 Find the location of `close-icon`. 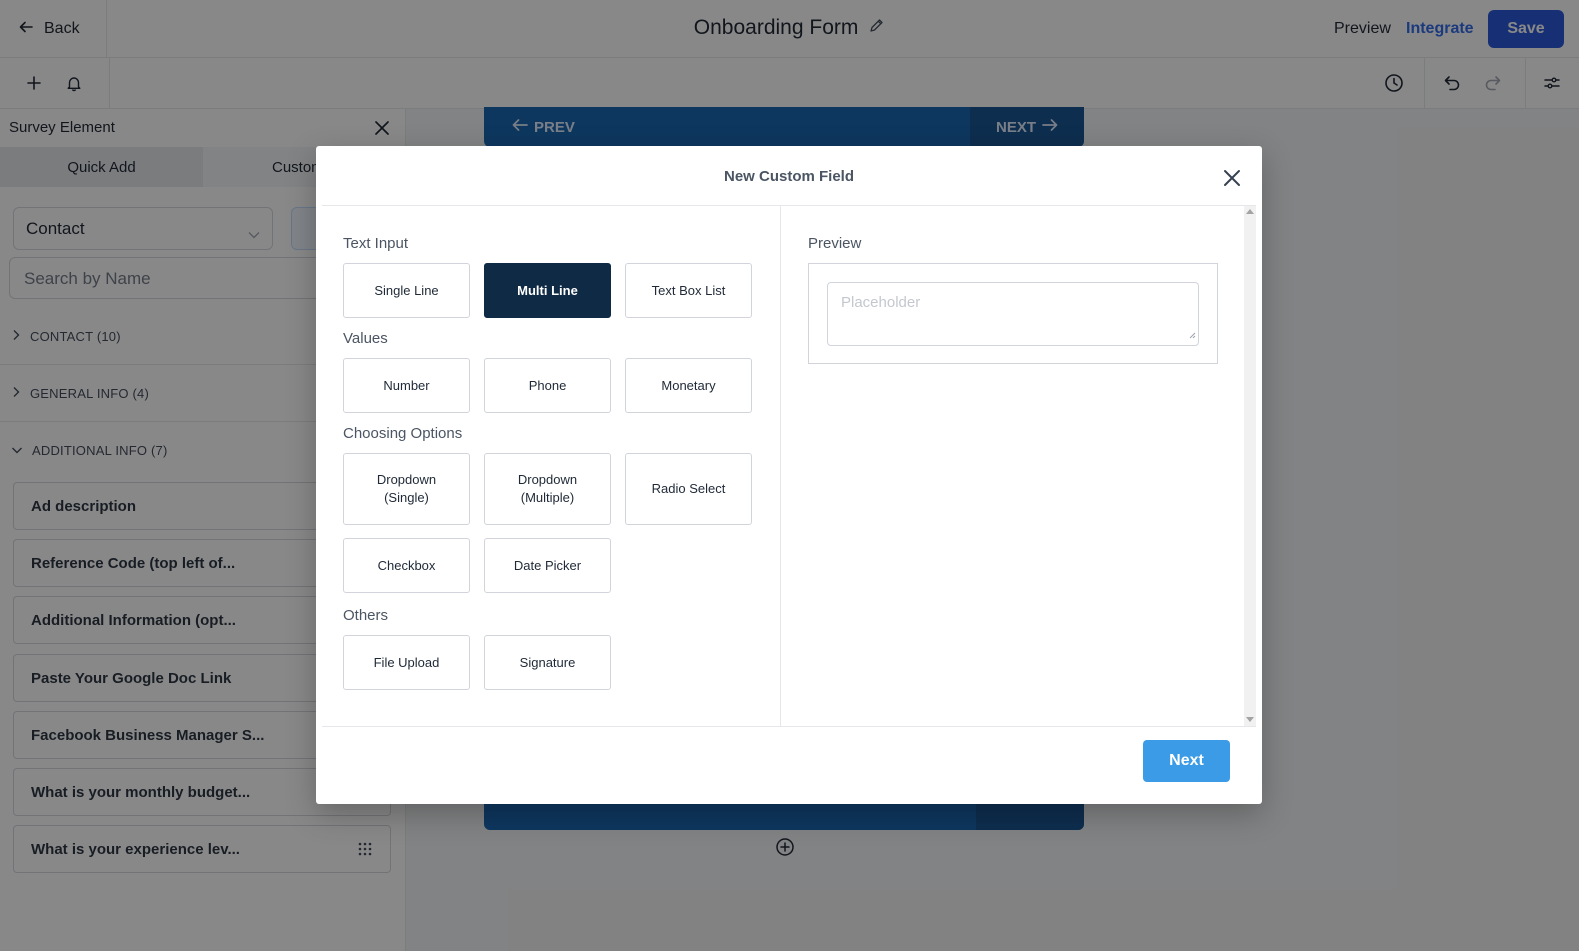

close-icon is located at coordinates (1232, 178).